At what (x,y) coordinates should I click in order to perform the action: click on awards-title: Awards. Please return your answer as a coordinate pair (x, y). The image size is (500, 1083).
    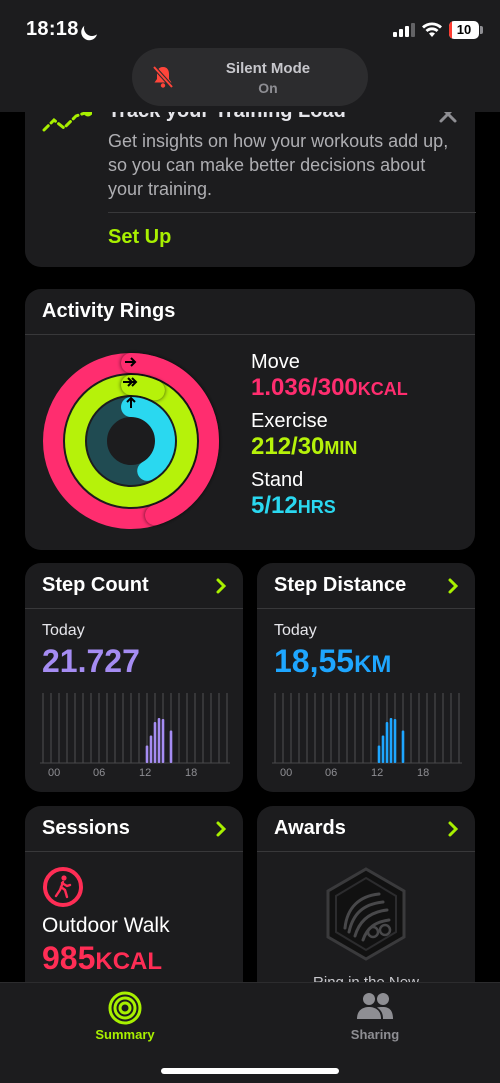
    Looking at the image, I should click on (310, 828).